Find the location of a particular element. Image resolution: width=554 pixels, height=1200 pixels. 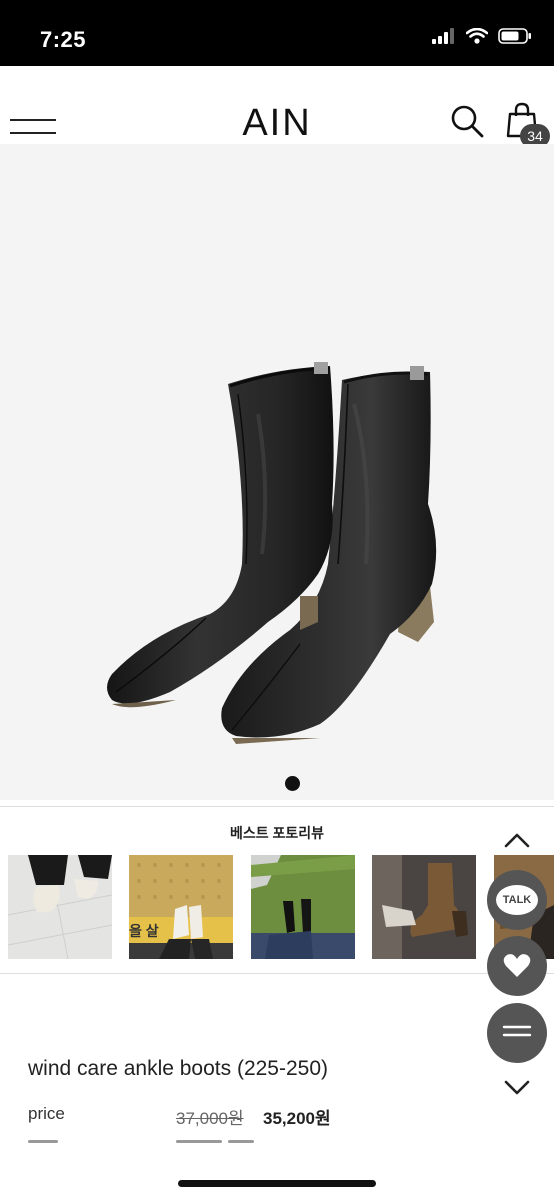

price-label: price is located at coordinates (46, 1113).